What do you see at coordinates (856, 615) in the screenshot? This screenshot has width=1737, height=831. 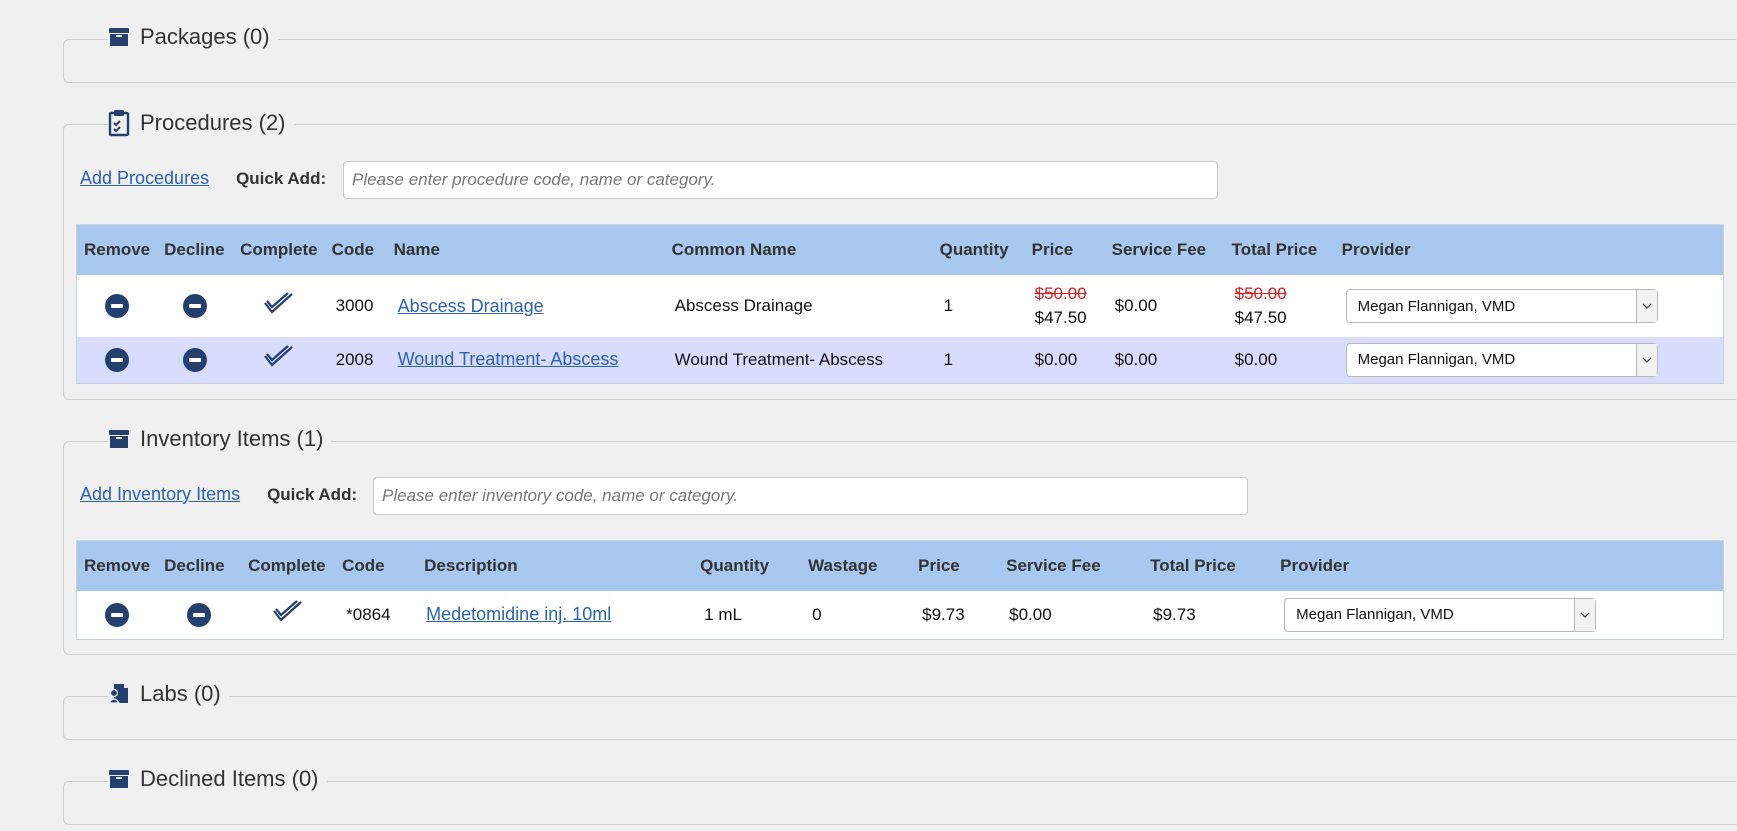 I see `wastage-cell: 0` at bounding box center [856, 615].